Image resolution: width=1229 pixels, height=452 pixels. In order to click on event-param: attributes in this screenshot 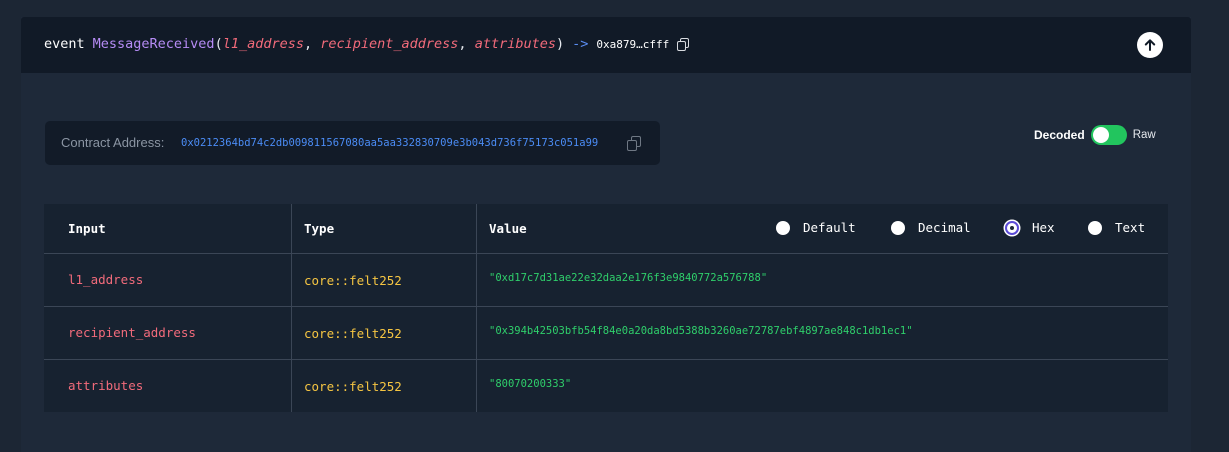, I will do `click(515, 44)`.